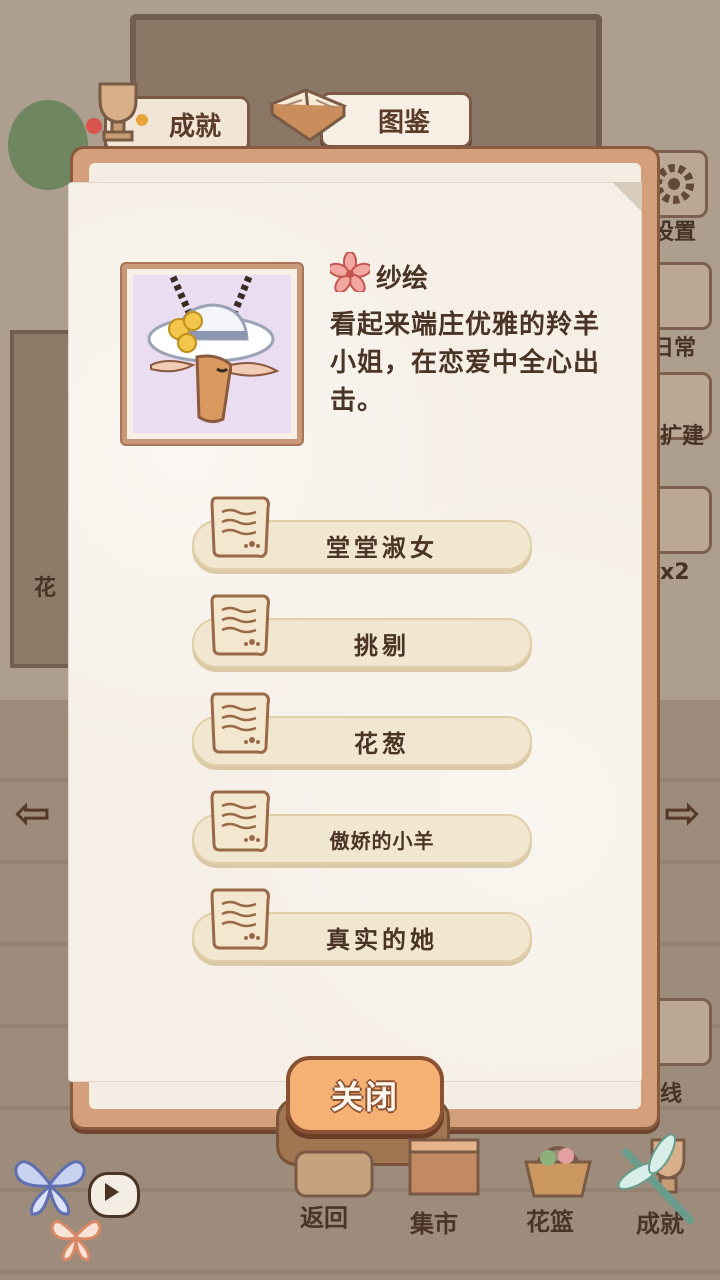 The width and height of the screenshot is (720, 1280). I want to click on close-button-label: 关闭, so click(364, 1097).